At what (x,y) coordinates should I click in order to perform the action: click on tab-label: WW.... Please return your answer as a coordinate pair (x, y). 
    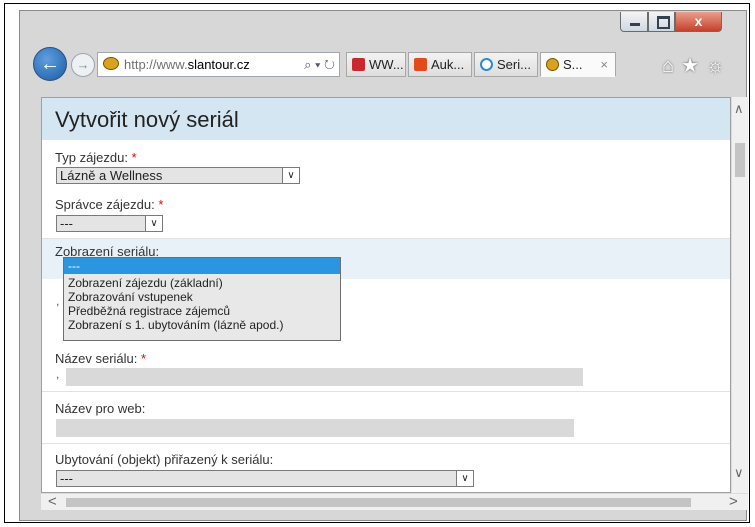
    Looking at the image, I should click on (386, 64).